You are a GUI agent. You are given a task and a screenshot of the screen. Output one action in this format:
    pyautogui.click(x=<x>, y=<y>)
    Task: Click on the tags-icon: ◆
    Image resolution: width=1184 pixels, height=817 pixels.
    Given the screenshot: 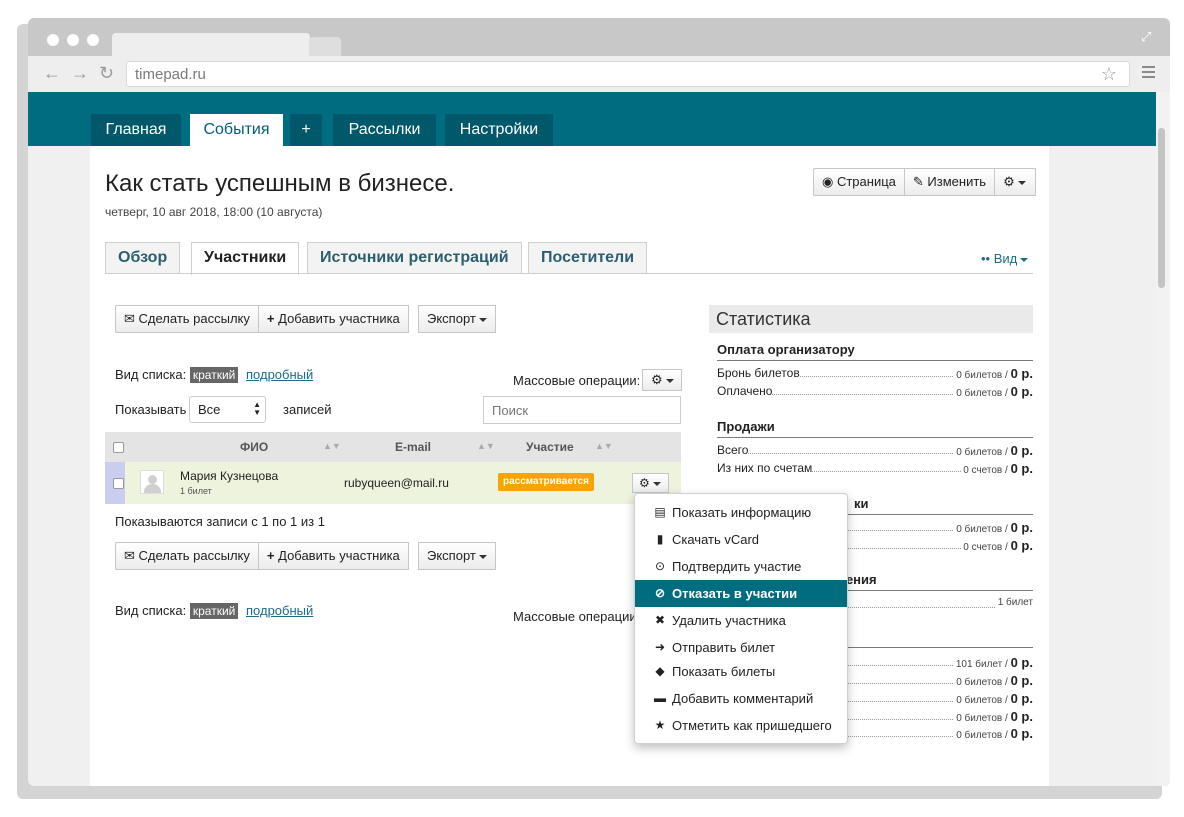 What is the action you would take?
    pyautogui.click(x=660, y=671)
    